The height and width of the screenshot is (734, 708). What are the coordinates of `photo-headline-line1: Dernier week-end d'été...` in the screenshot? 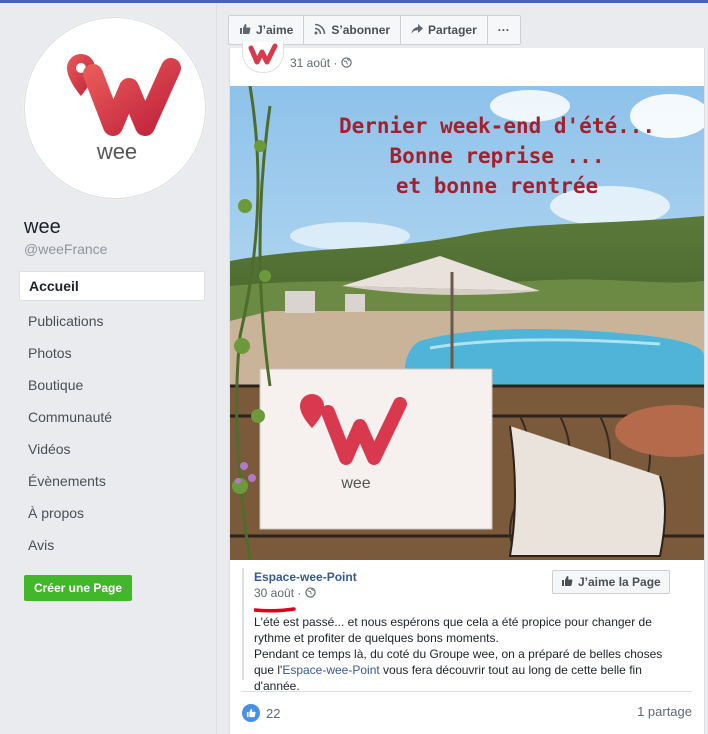 It's located at (497, 126).